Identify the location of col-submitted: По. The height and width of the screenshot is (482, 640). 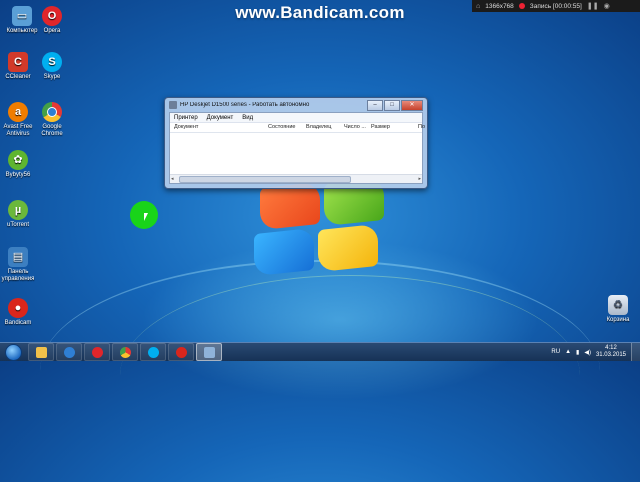
(421, 127).